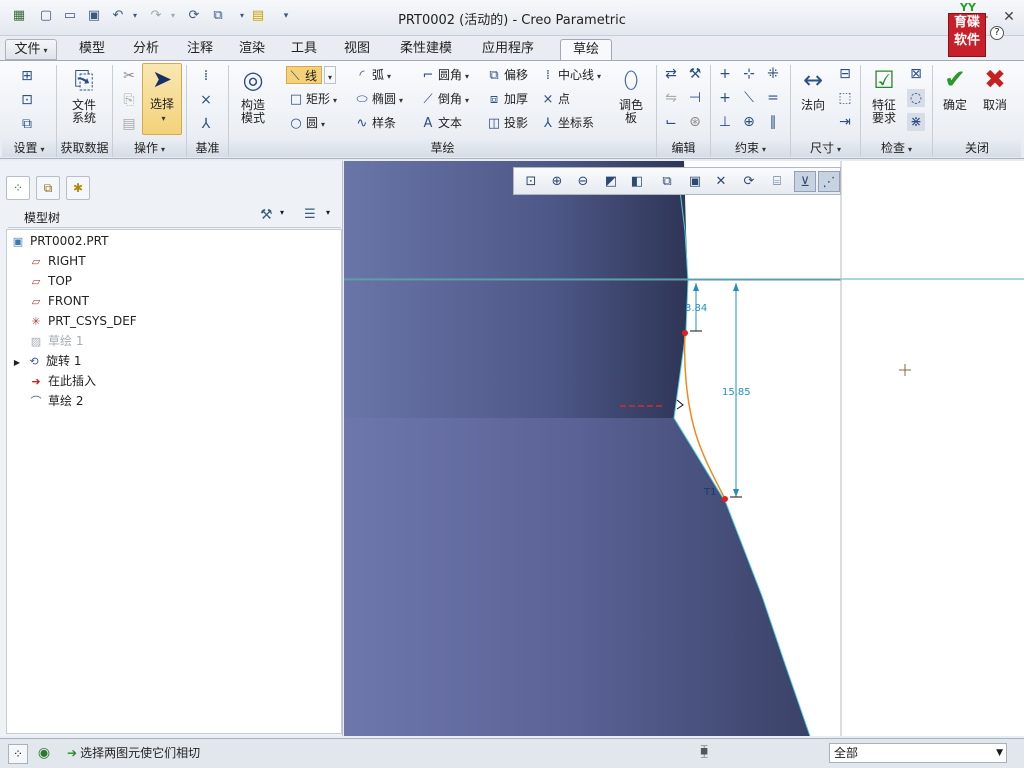 This screenshot has width=1024, height=768. What do you see at coordinates (631, 95) in the screenshot?
I see `palette-button: ⬯ 调色 板` at bounding box center [631, 95].